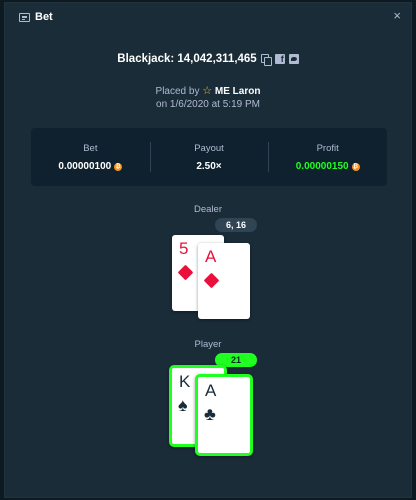 The width and height of the screenshot is (416, 500). I want to click on club-suit-icon: ♣, so click(210, 414).